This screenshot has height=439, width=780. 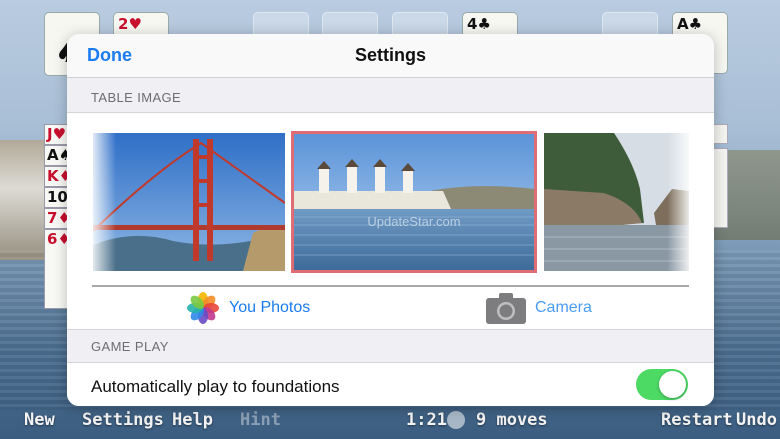 What do you see at coordinates (203, 308) in the screenshot?
I see `photos-icon` at bounding box center [203, 308].